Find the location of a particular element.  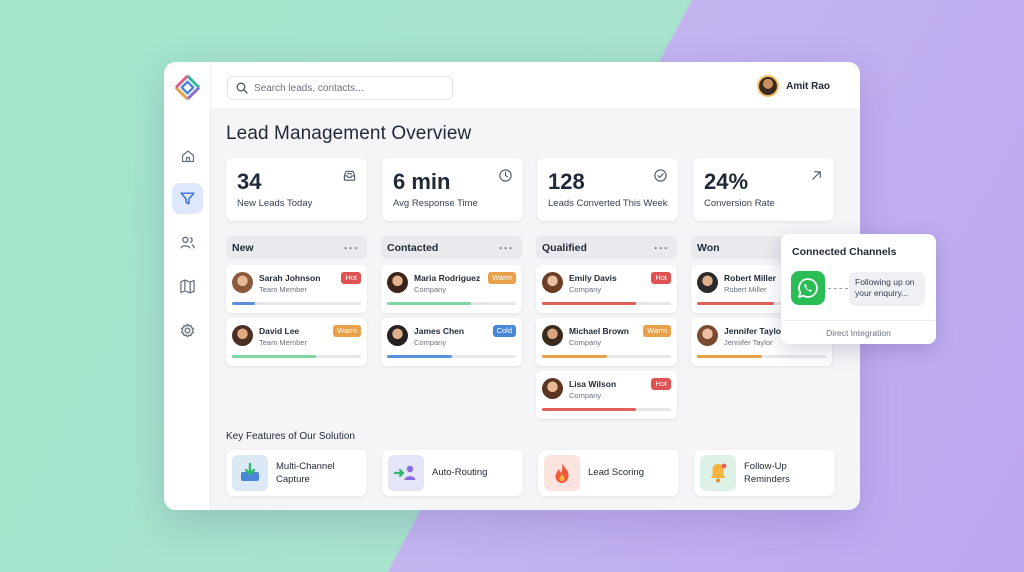

sidebar is located at coordinates (187, 286).